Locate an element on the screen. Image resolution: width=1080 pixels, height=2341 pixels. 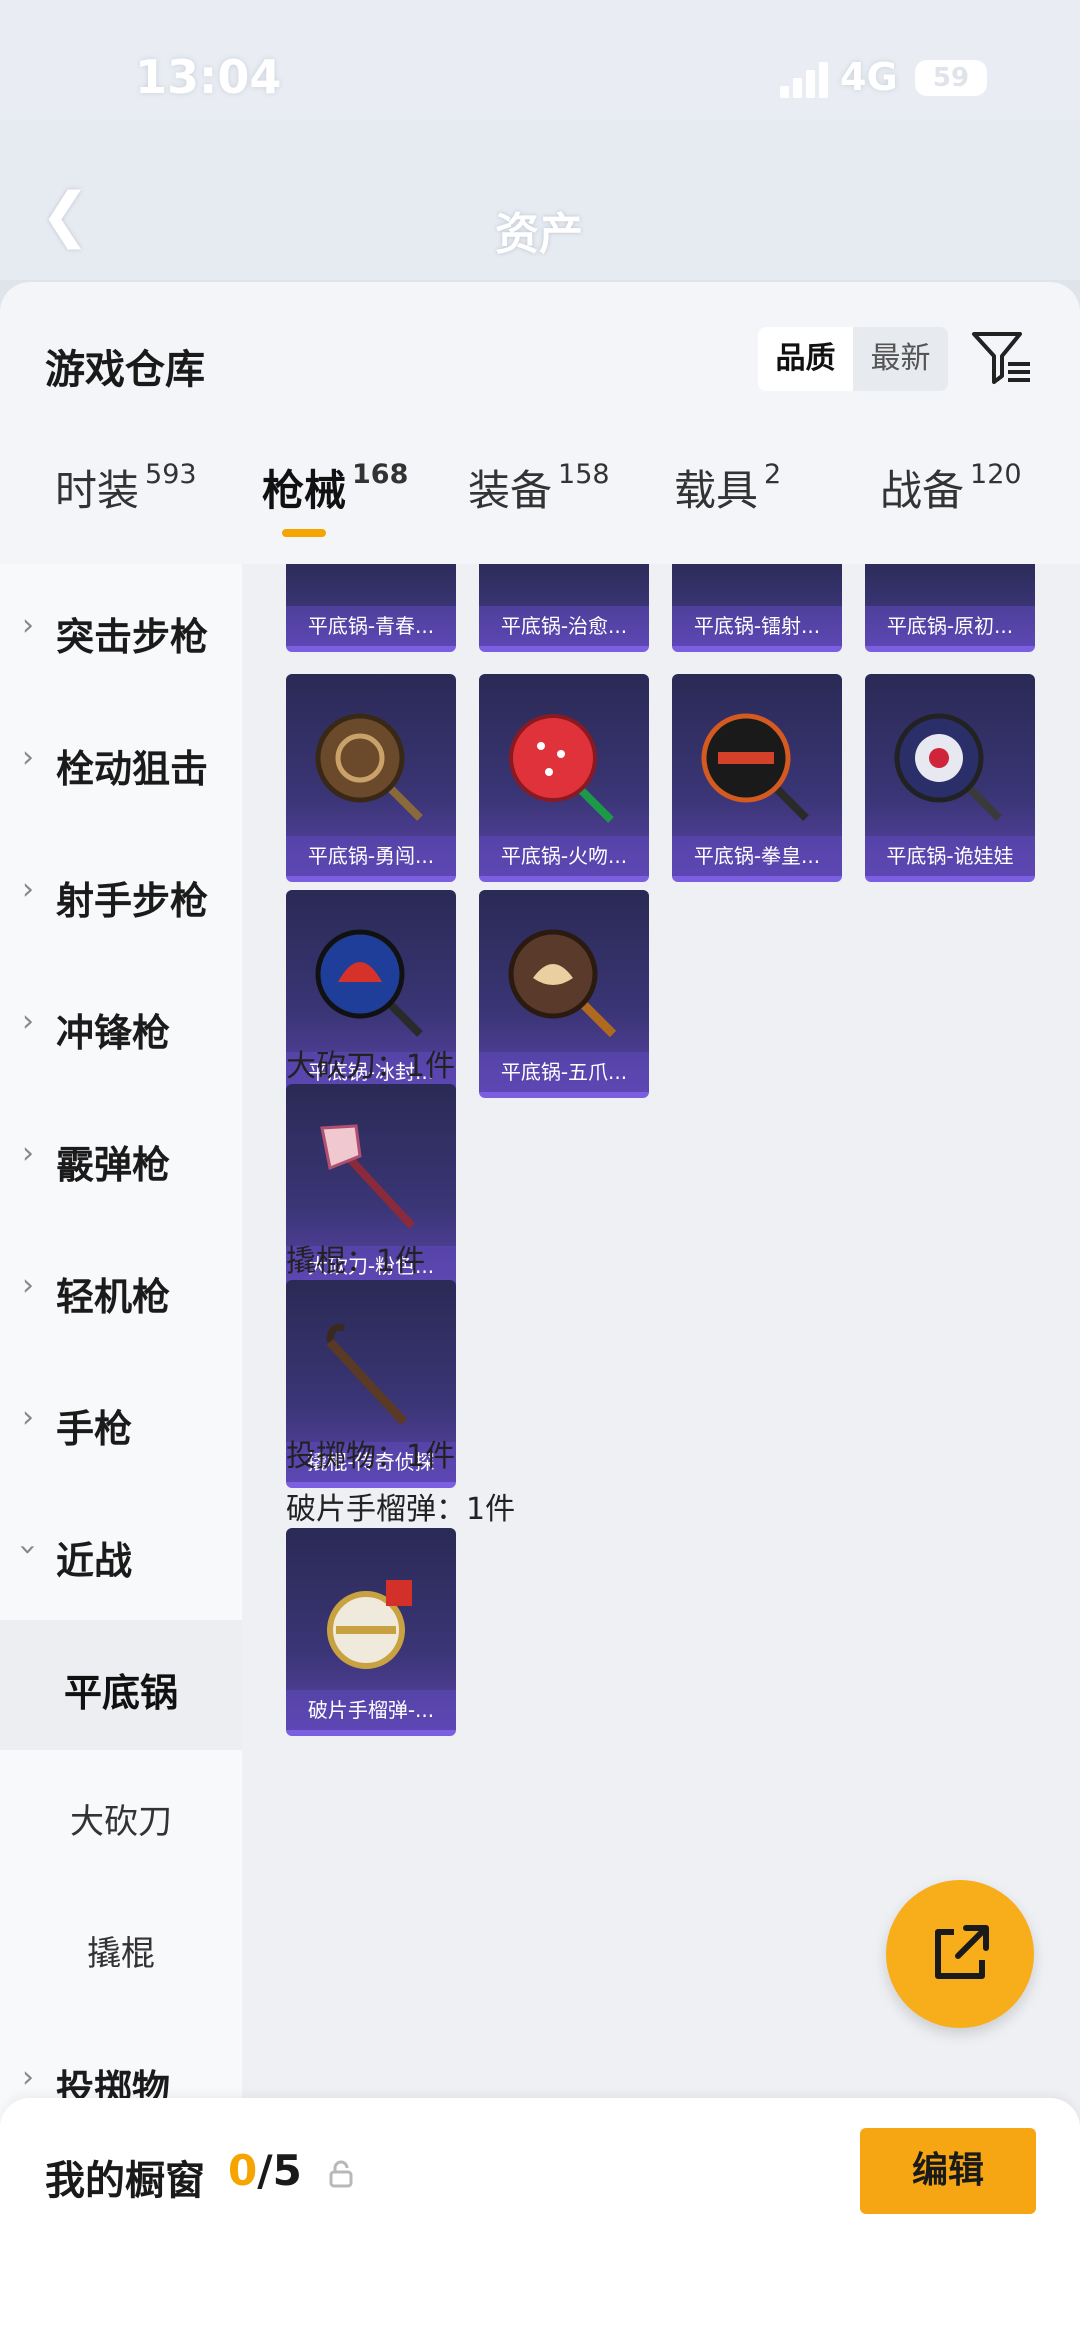
sidebar-item-crowbar: 撬棍 is located at coordinates (121, 1949).